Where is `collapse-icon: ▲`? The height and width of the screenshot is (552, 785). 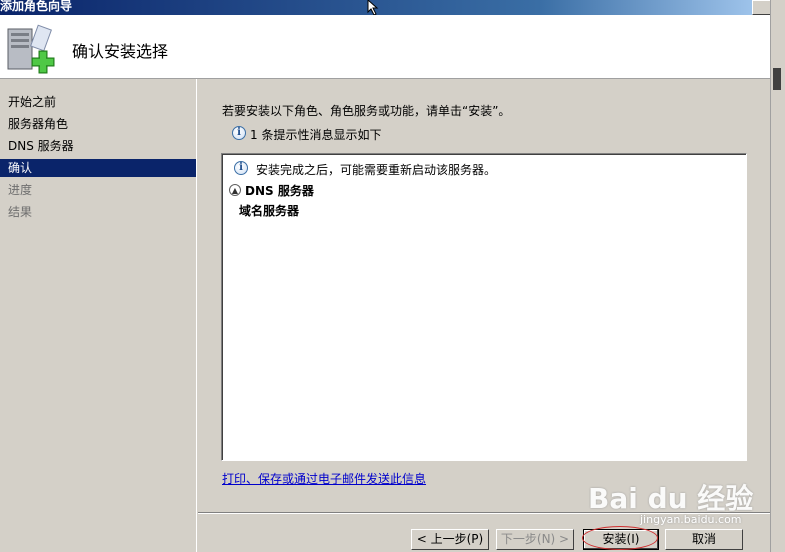
collapse-icon: ▲ is located at coordinates (235, 190).